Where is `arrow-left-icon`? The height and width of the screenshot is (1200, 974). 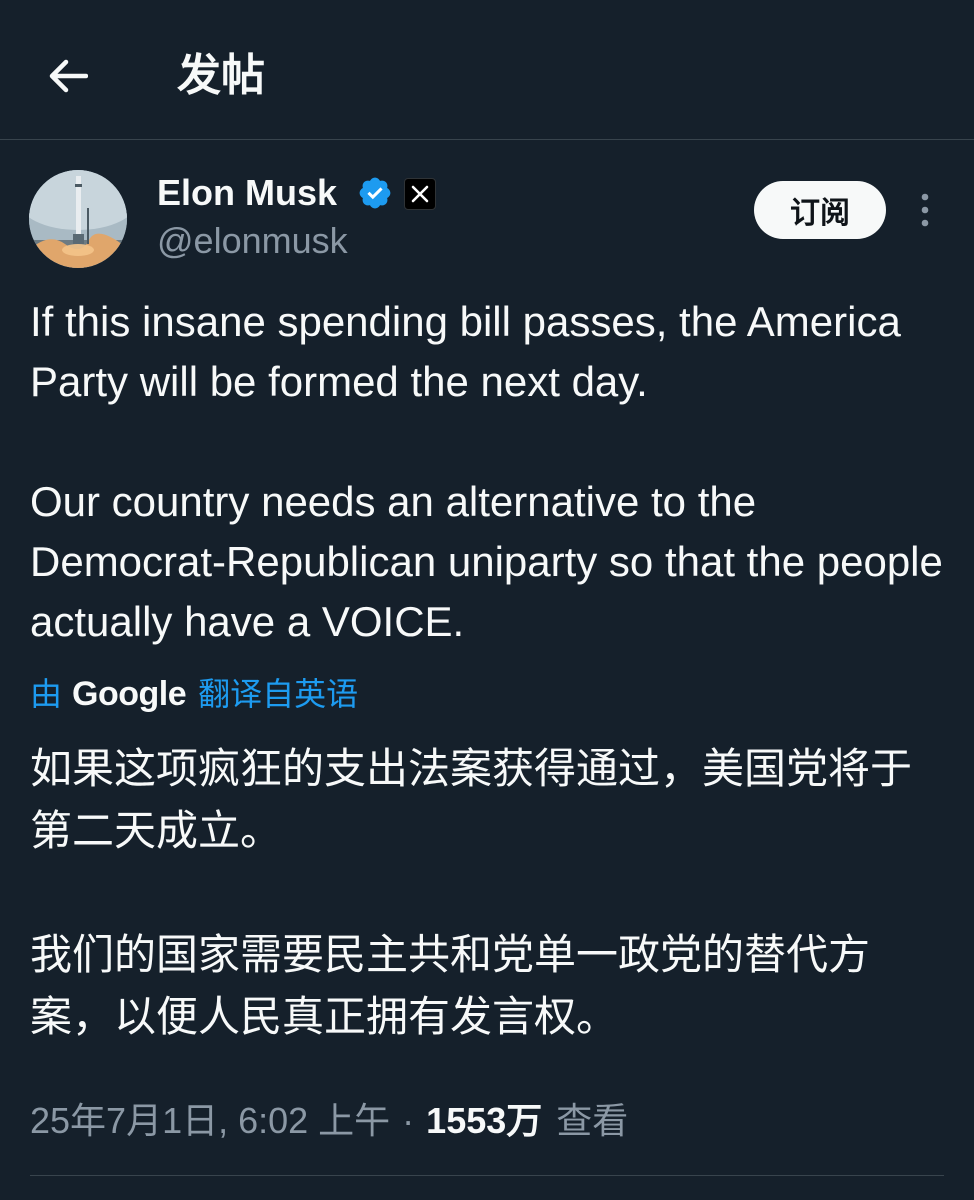
arrow-left-icon is located at coordinates (68, 76).